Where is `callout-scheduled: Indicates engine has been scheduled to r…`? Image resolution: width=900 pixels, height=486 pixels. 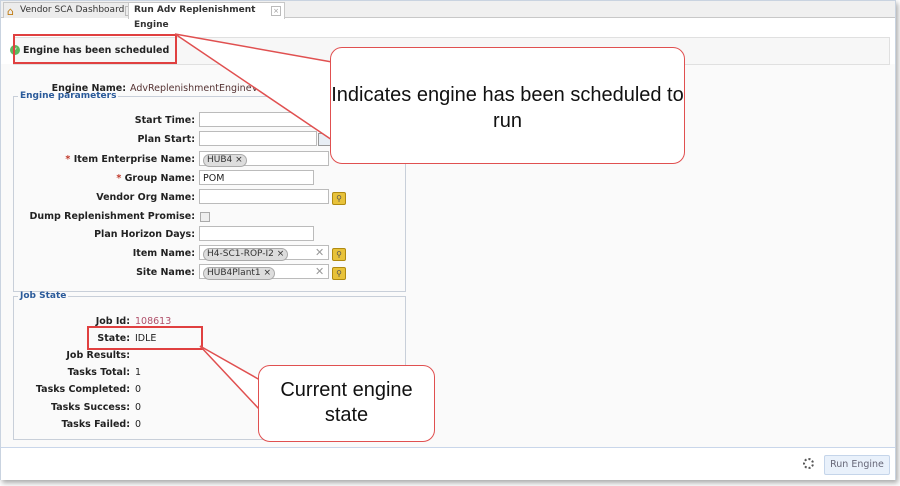 callout-scheduled: Indicates engine has been scheduled to r… is located at coordinates (507, 105).